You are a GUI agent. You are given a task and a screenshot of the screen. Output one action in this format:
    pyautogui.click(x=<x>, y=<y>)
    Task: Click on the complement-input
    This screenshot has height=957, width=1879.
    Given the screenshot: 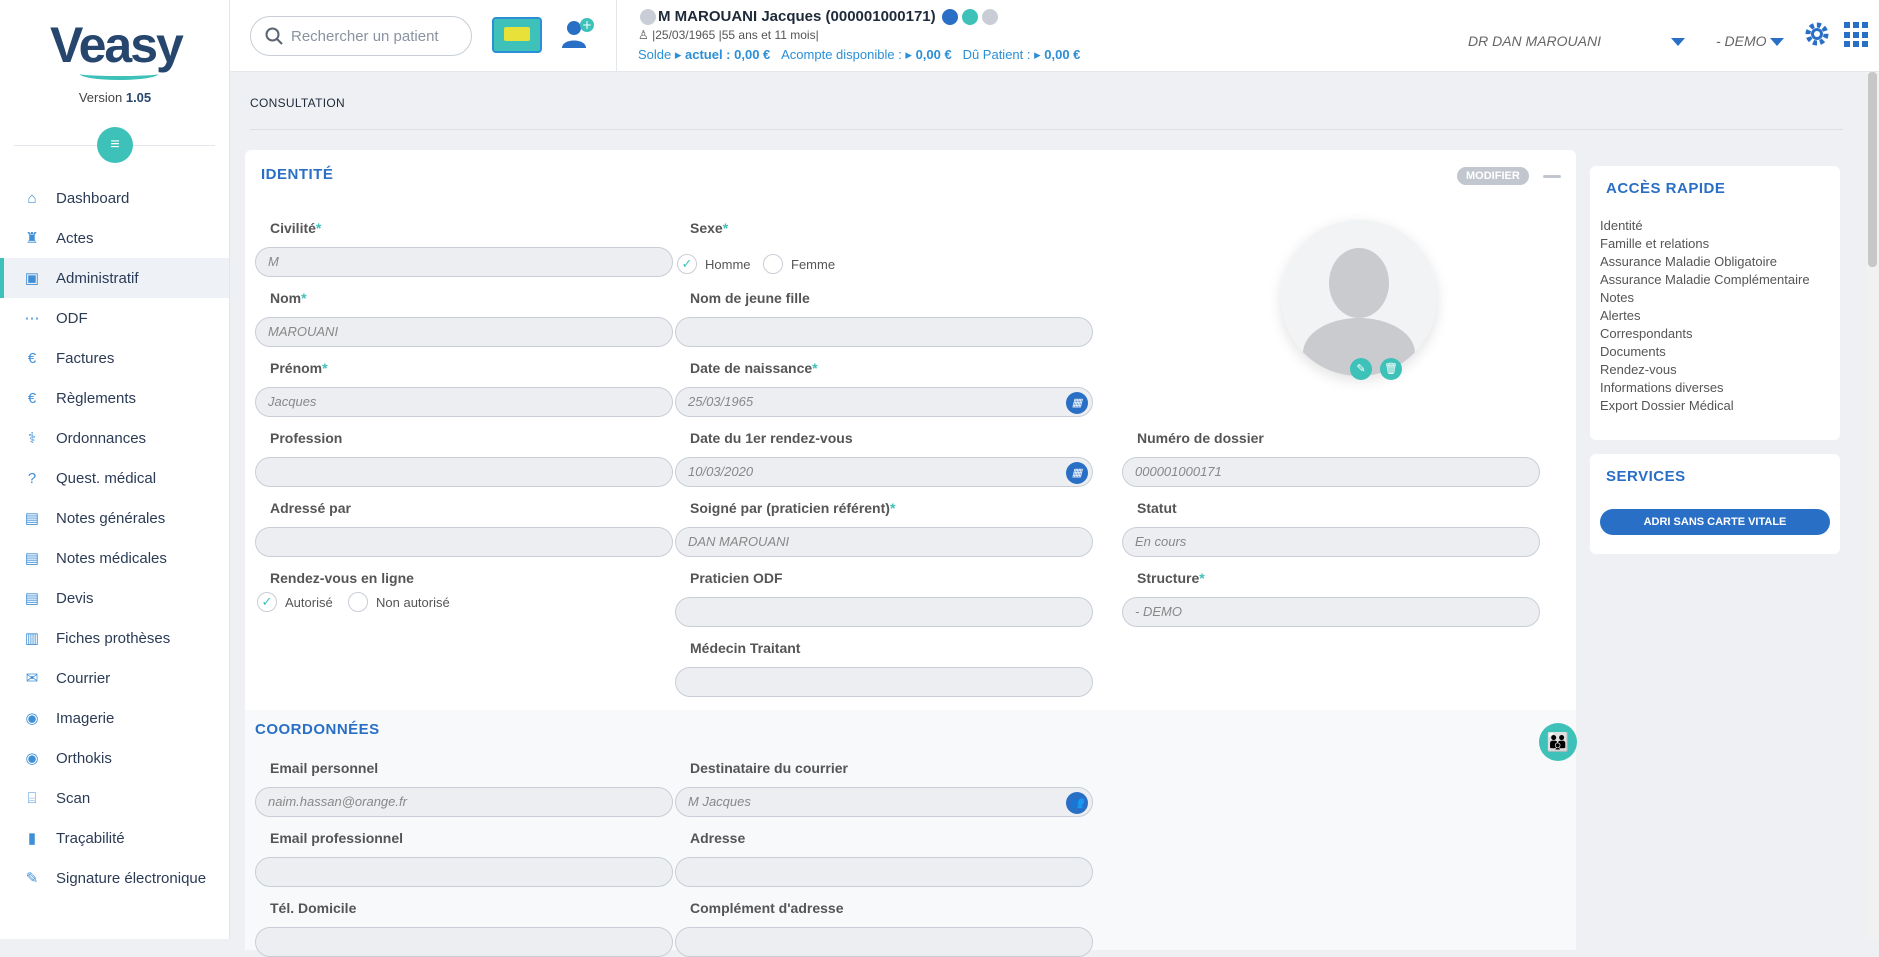 What is the action you would take?
    pyautogui.click(x=884, y=942)
    